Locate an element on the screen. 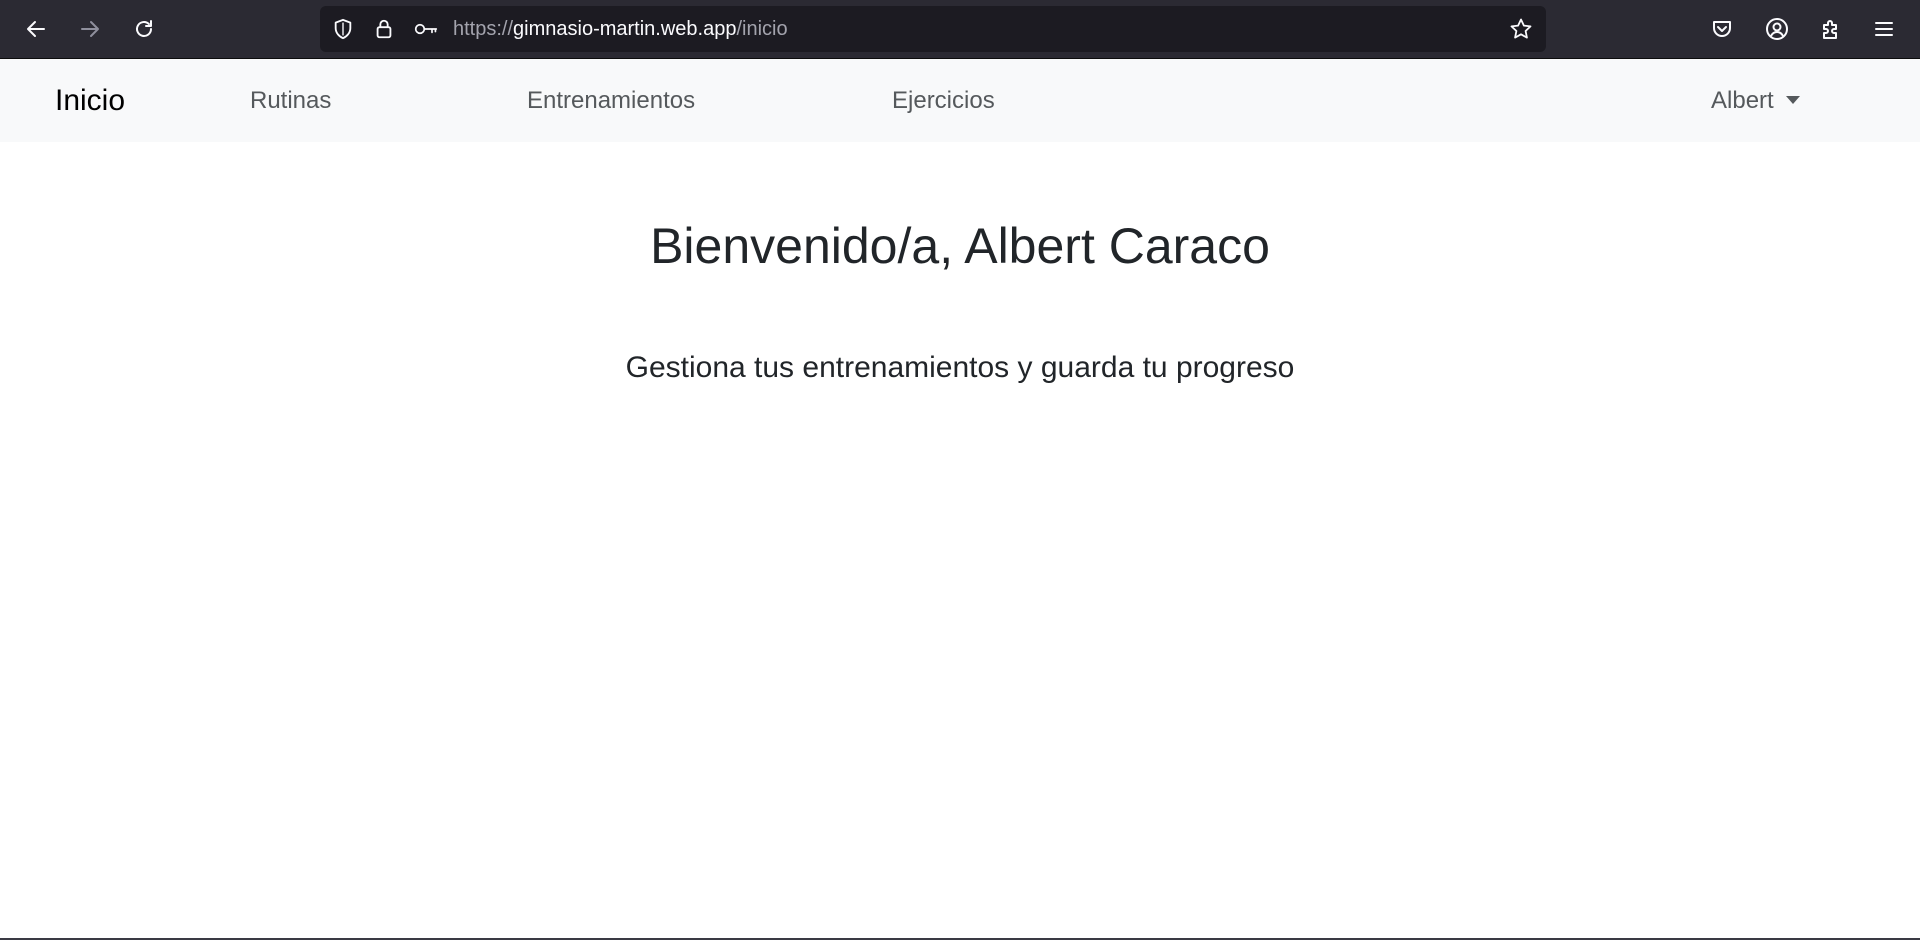 Image resolution: width=1920 pixels, height=940 pixels. caret-down-icon is located at coordinates (1792, 99).